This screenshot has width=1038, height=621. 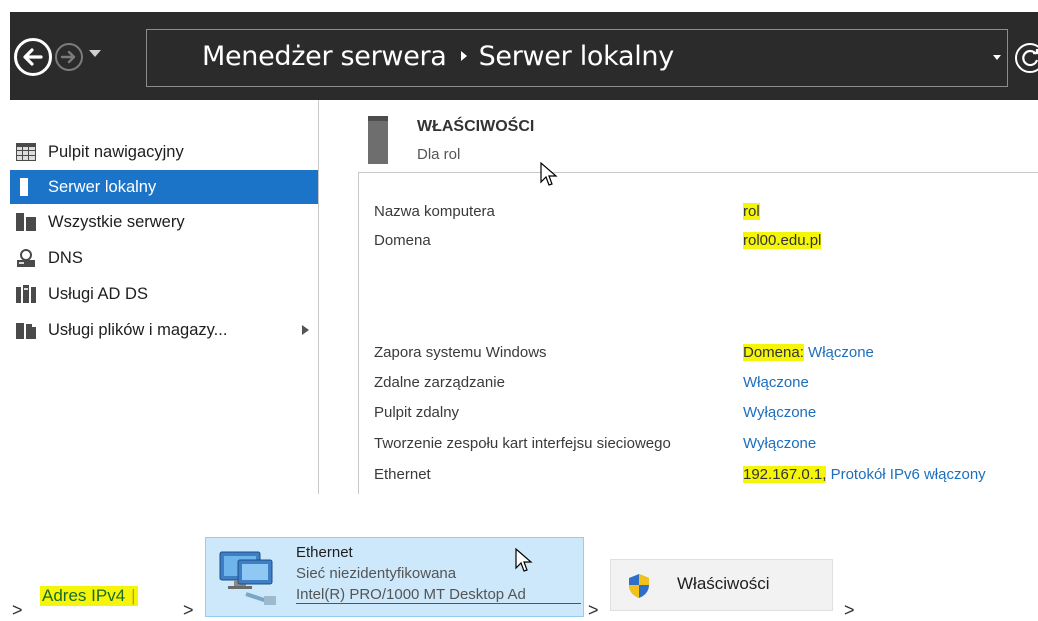 I want to click on properties-button: Właściwości, so click(x=721, y=585).